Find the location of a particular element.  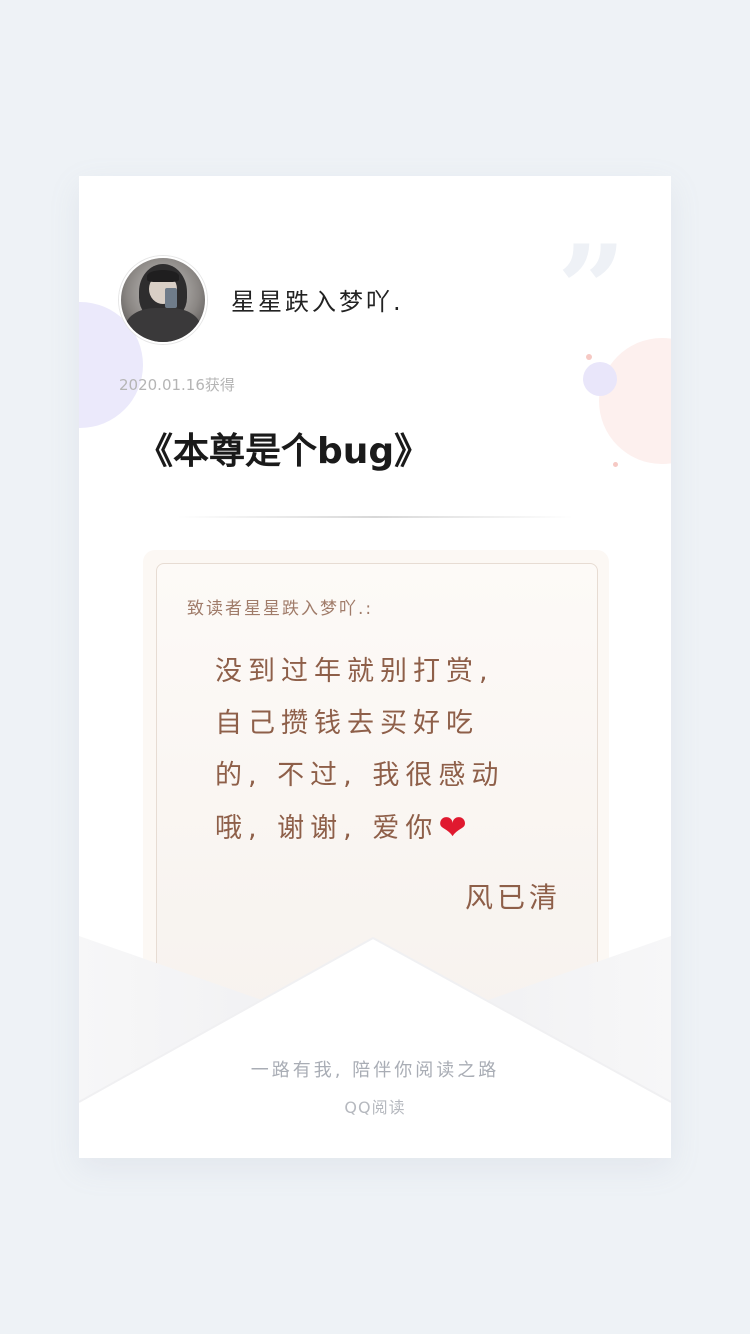

letter-signature: 风已清 is located at coordinates (513, 897).